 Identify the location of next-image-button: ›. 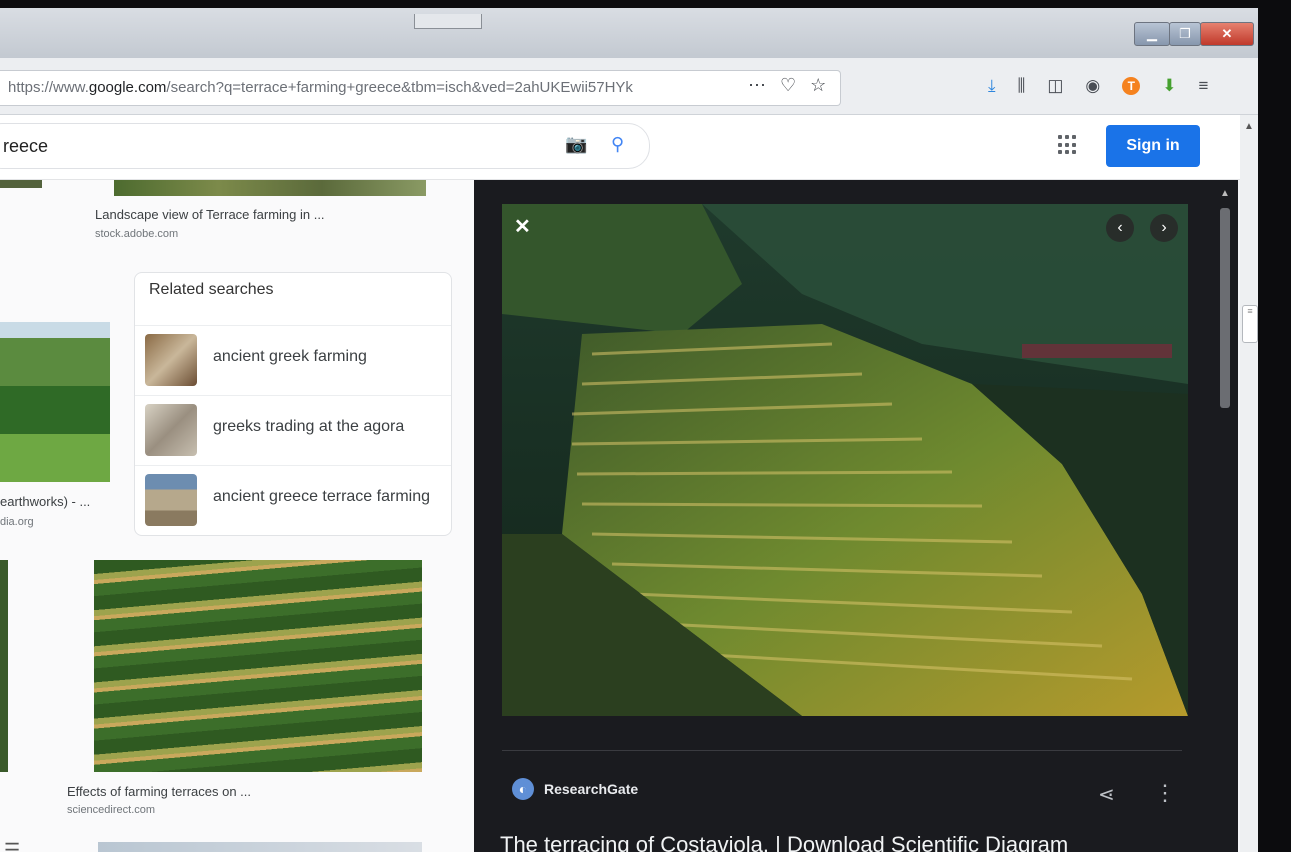
(1164, 228).